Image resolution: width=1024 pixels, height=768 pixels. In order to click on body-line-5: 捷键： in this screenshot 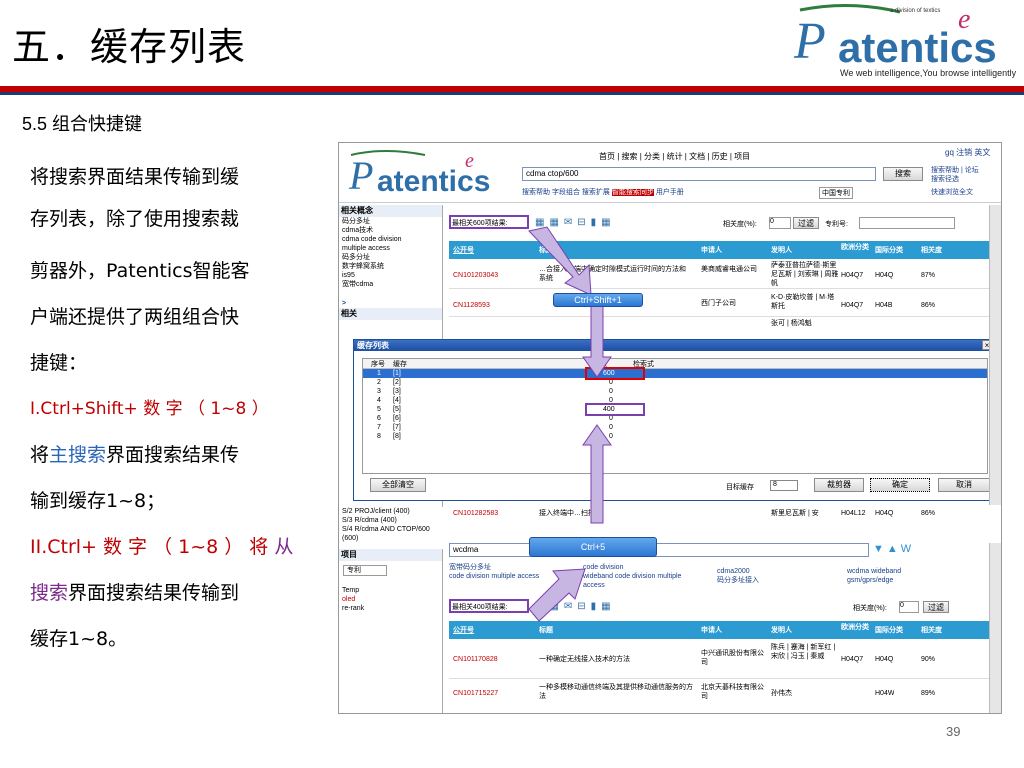, I will do `click(59, 363)`.